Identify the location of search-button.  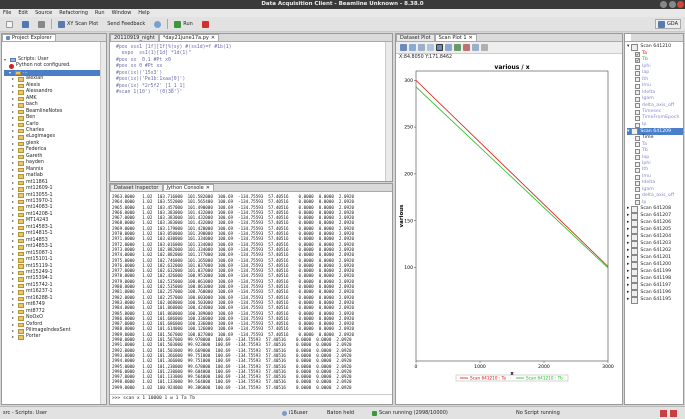
(157, 24).